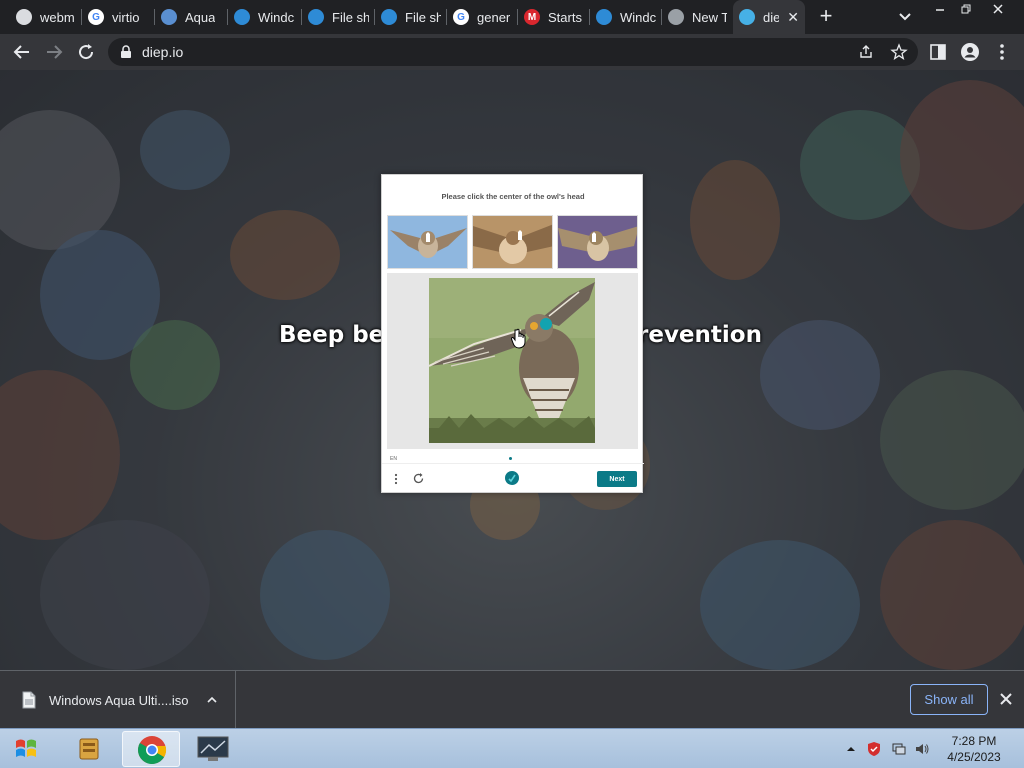 The image size is (1024, 768). I want to click on shield-icon, so click(874, 749).